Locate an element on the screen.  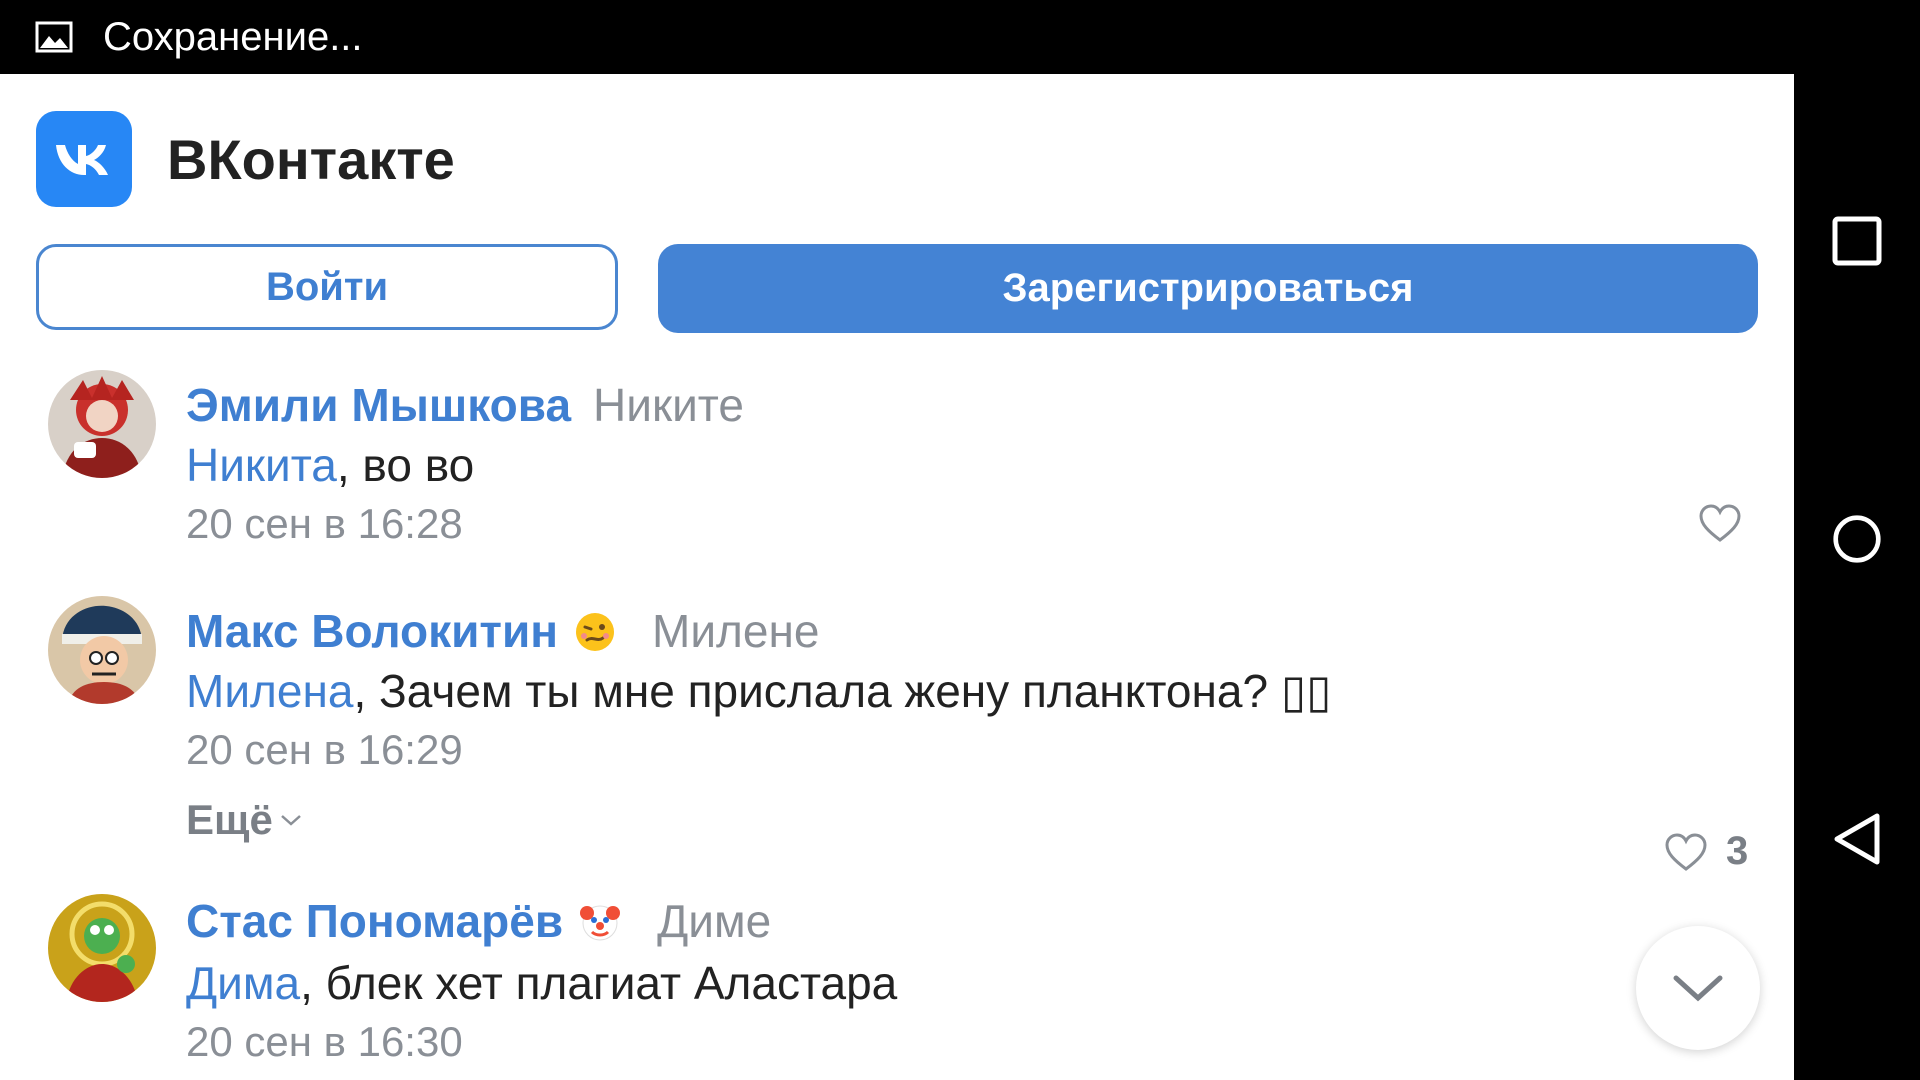
vk-logo is located at coordinates (84, 159).